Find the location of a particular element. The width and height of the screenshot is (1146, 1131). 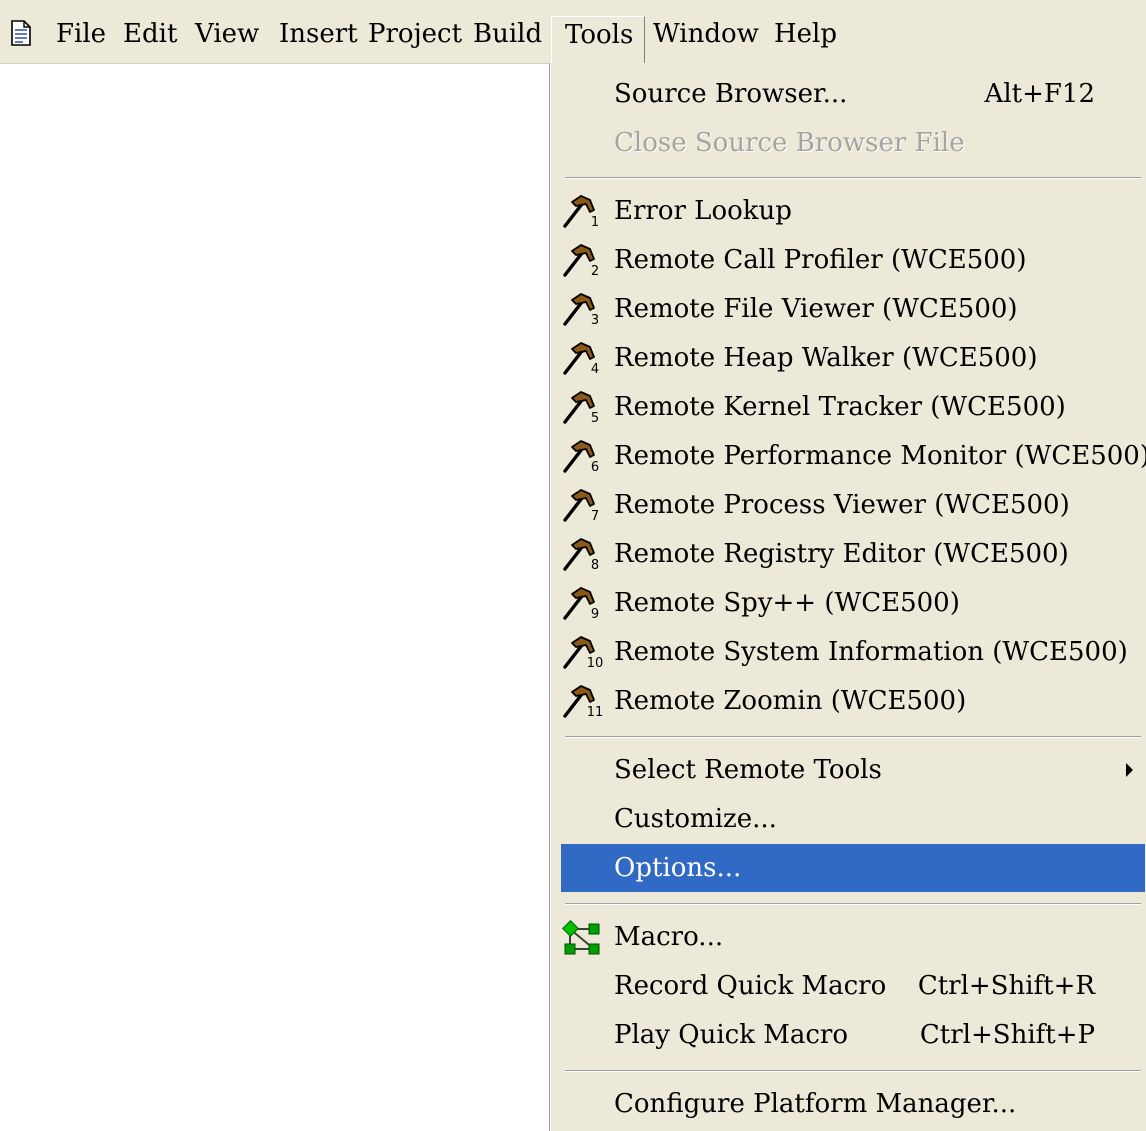

tool-number: 7 is located at coordinates (595, 516).